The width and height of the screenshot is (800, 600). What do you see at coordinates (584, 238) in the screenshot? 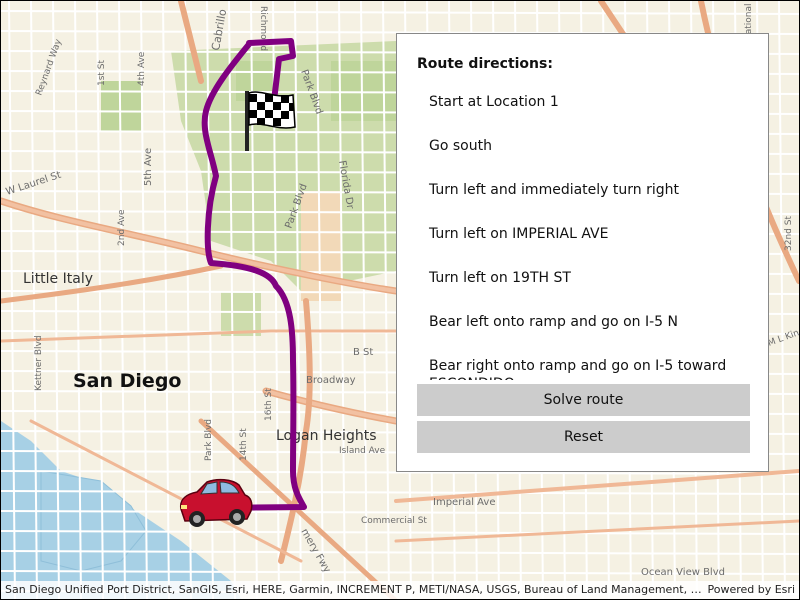
I see `direction-item: Turn left on IMPERIAL AVE` at bounding box center [584, 238].